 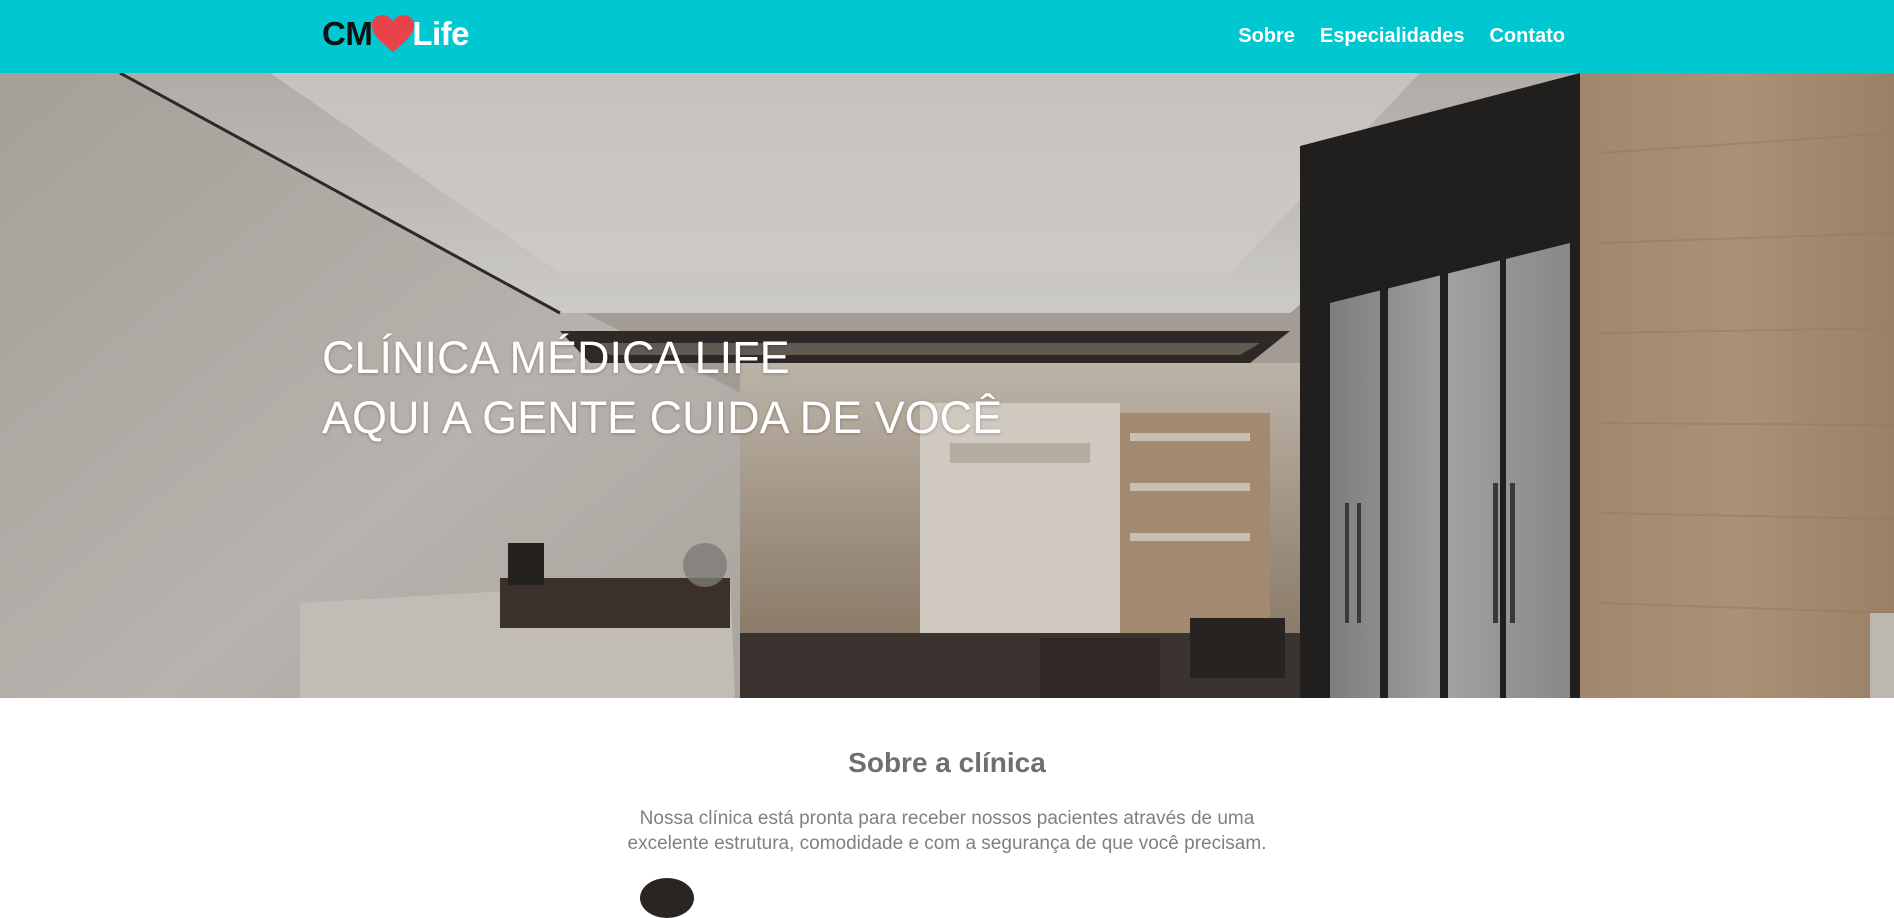 I want to click on hero-title-line-2: AQUI A GENTE CUIDA DE VOCÊ, so click(x=662, y=417).